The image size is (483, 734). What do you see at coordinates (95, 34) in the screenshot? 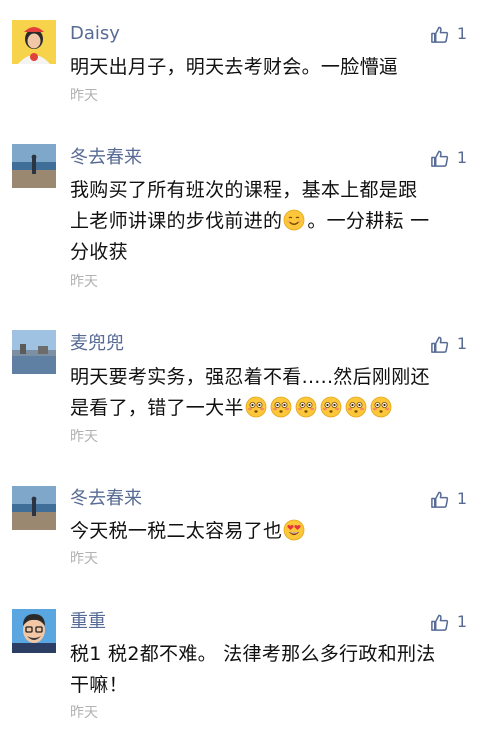
I see `commenter-name: Daisy` at bounding box center [95, 34].